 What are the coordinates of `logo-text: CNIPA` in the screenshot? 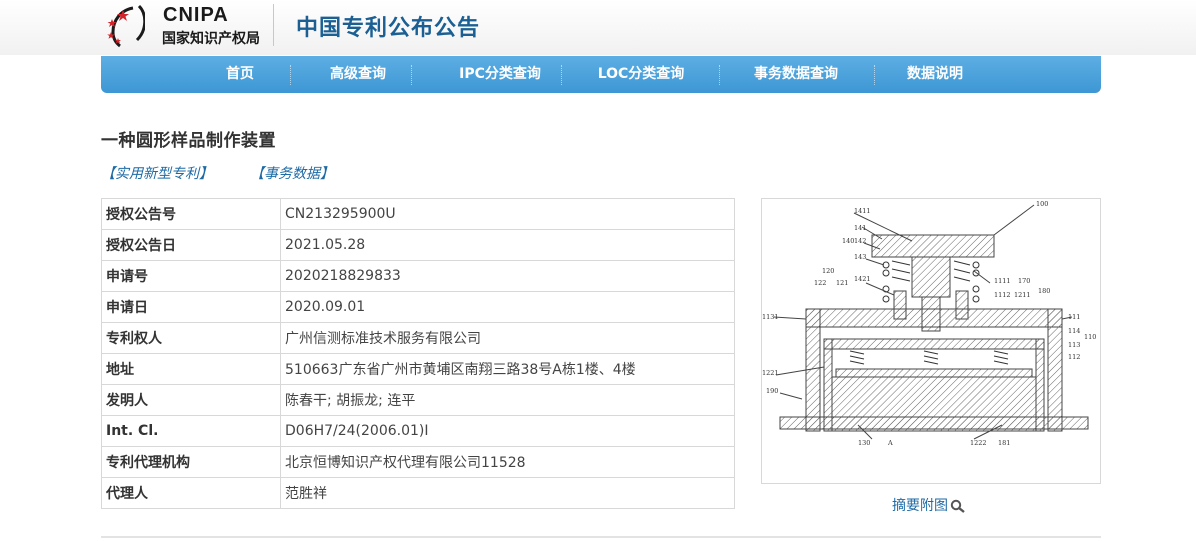 It's located at (196, 15).